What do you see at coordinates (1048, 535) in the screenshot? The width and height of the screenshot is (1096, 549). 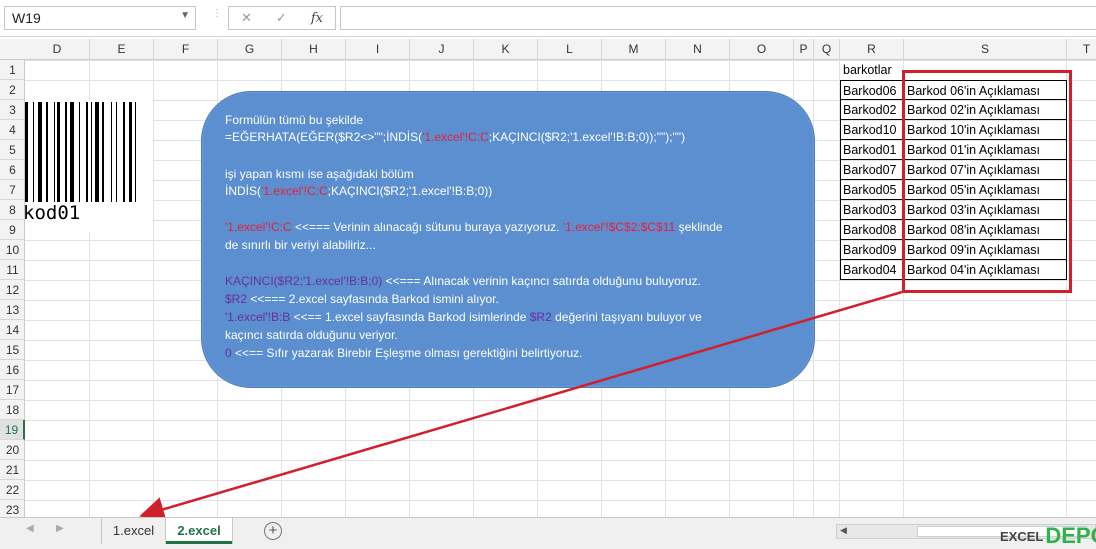 I see `site-logo: EXCELDEPO` at bounding box center [1048, 535].